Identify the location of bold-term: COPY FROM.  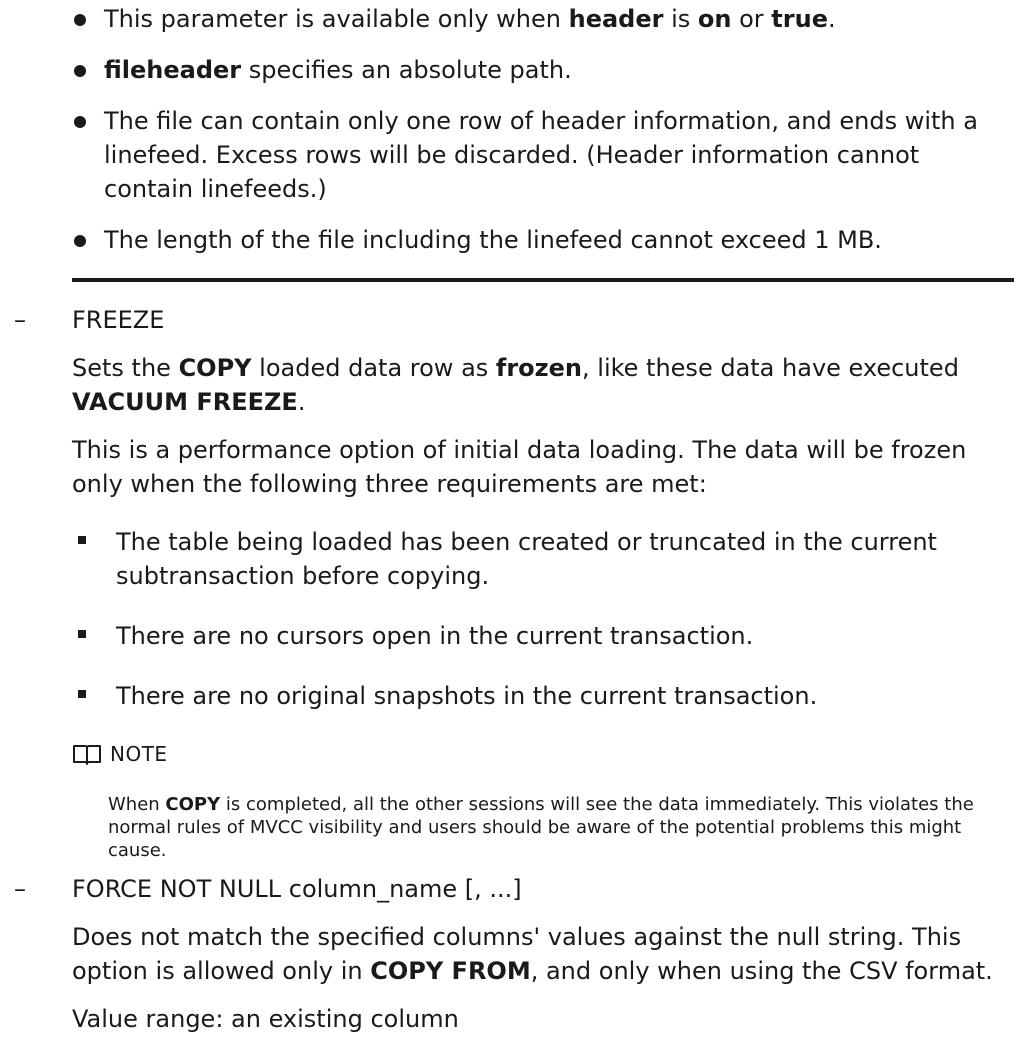
(450, 971).